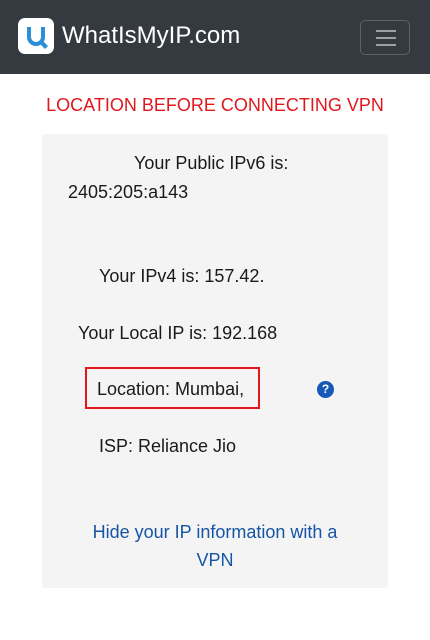  I want to click on hide-ip-vpn-link: Hide your IP information with a VPN, so click(215, 546).